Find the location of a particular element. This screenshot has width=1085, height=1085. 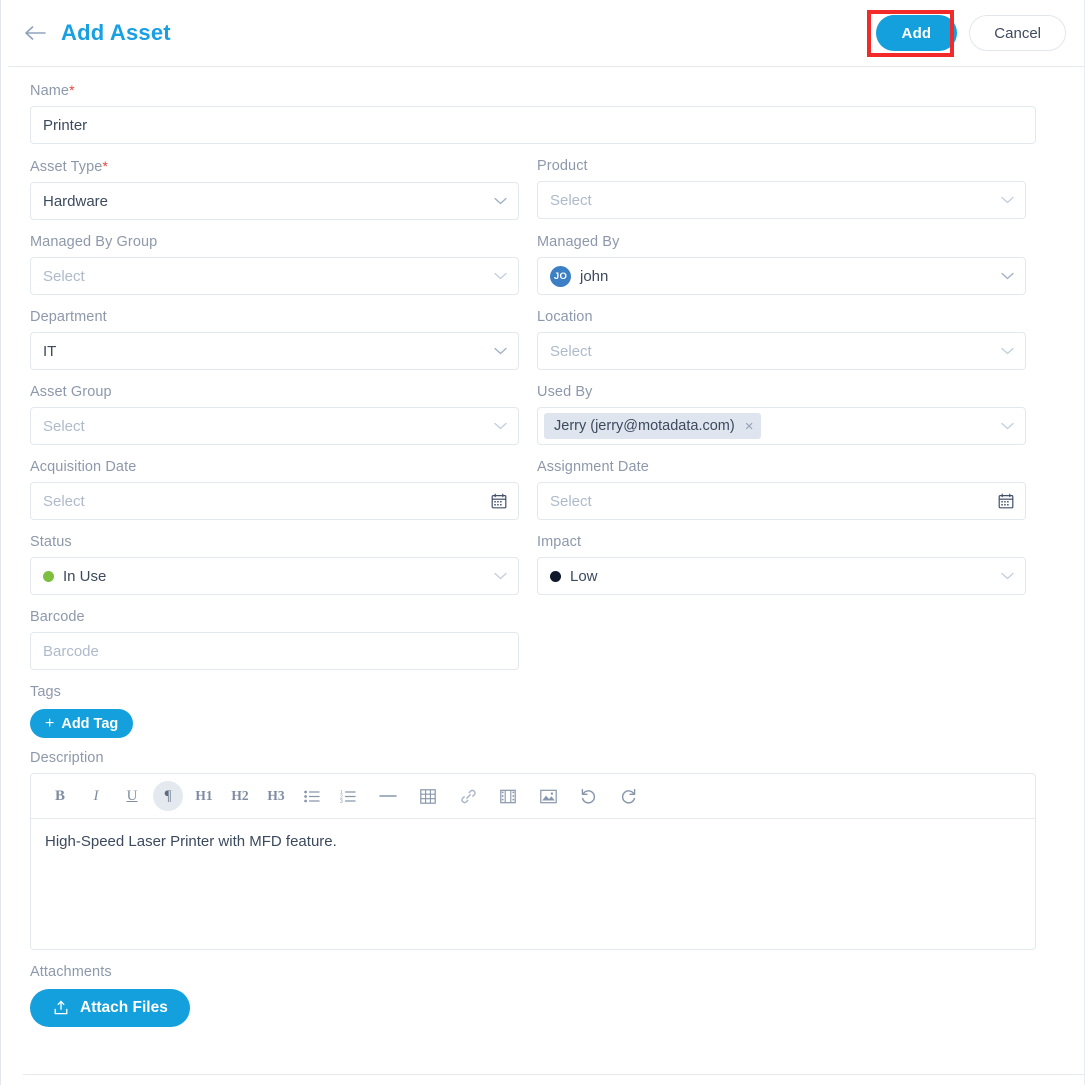

header-actions: Add Cancel is located at coordinates (970, 33).